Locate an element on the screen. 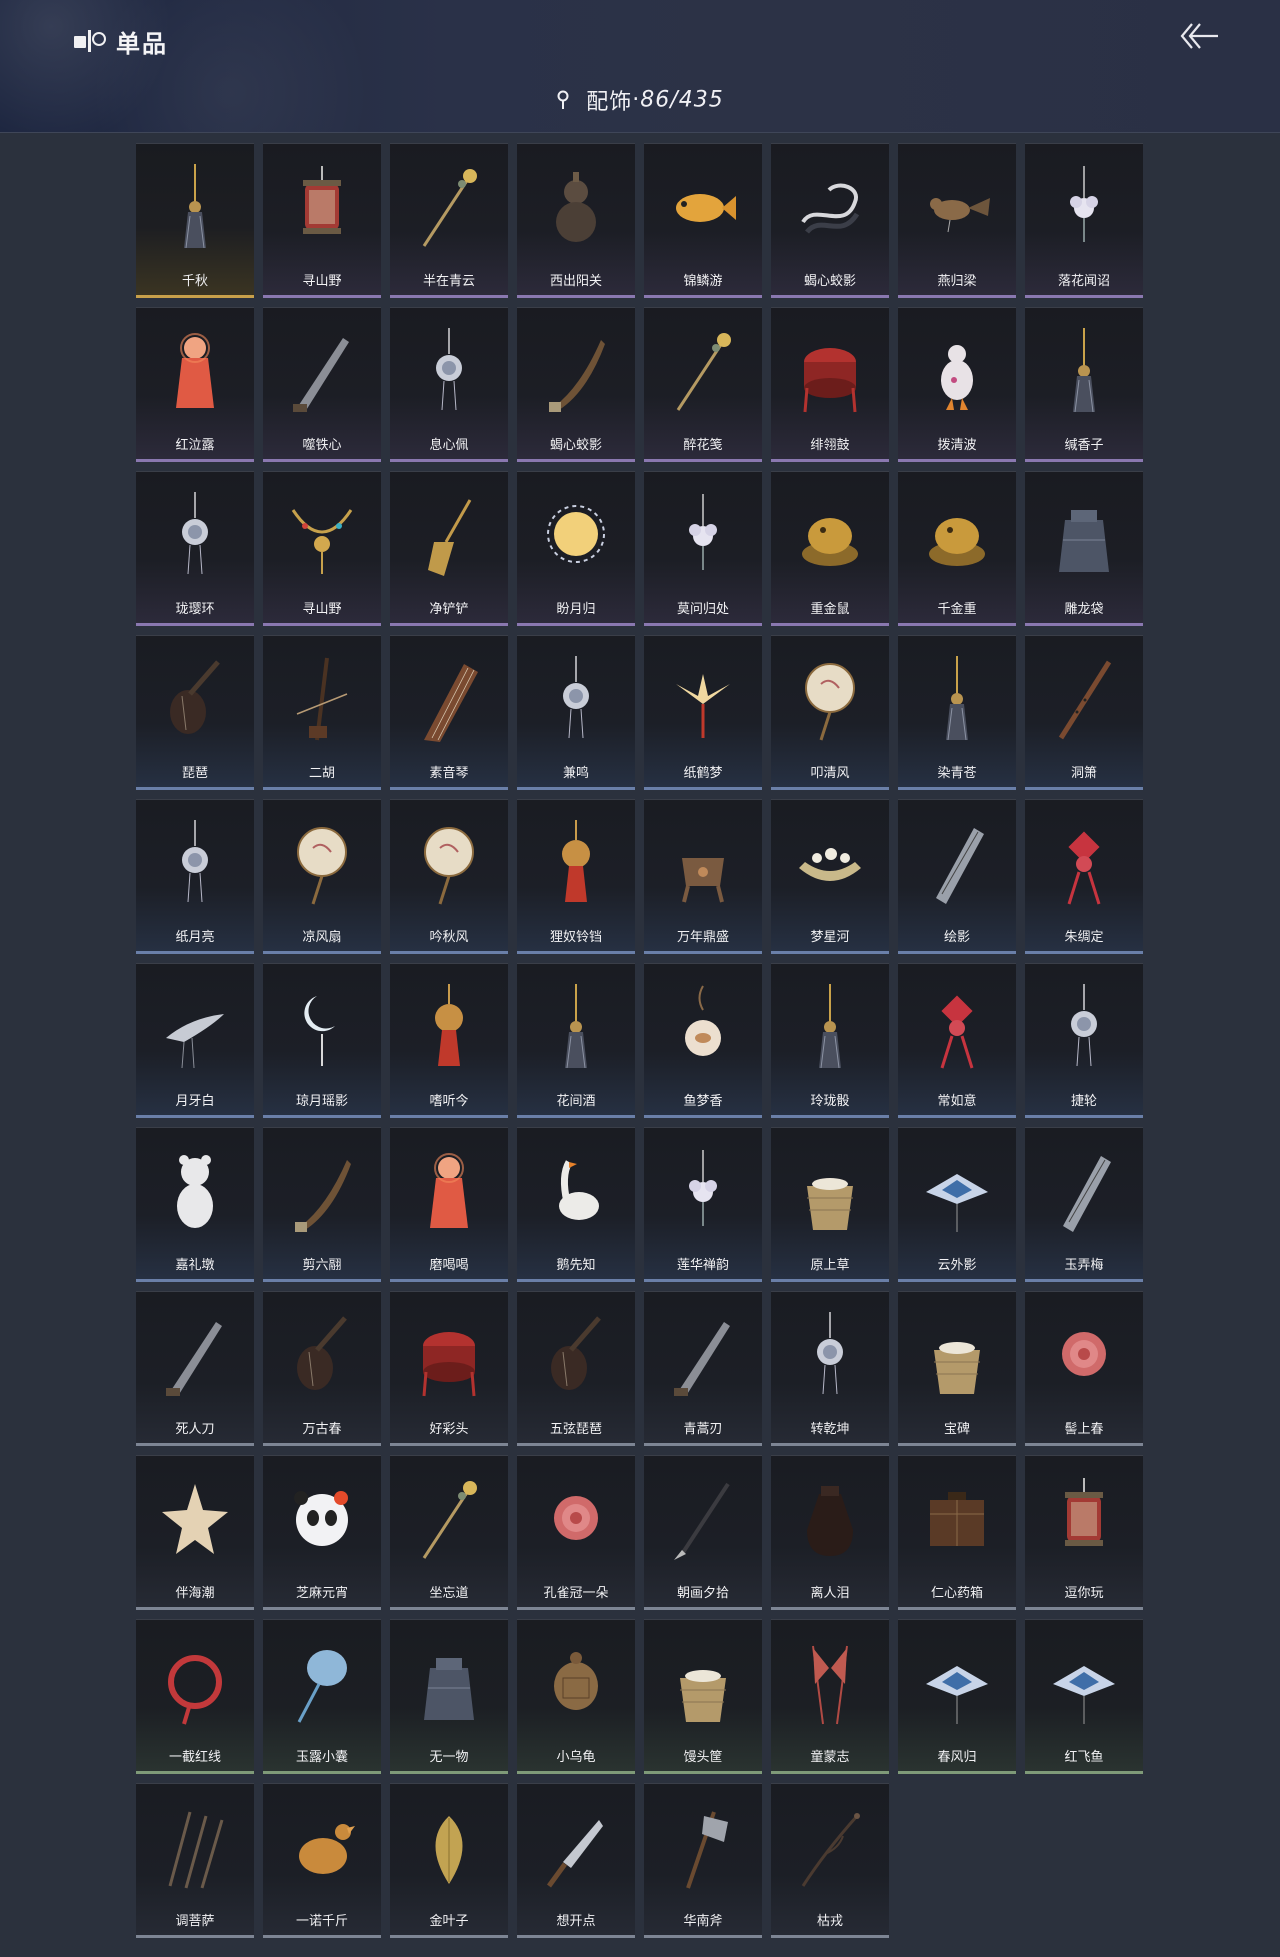 This screenshot has width=1280, height=1957. item-card: 五弦琵琶 is located at coordinates (576, 1368).